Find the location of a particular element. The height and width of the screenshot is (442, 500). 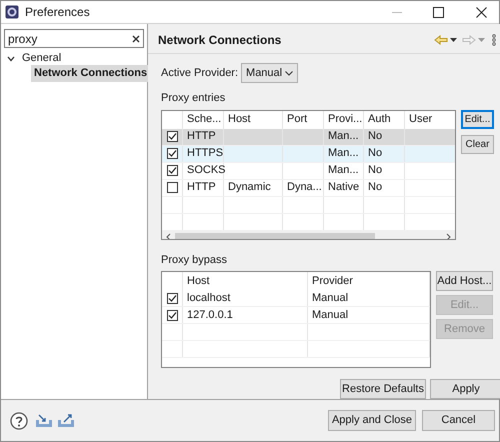

section-label: Proxy entries is located at coordinates (193, 98).